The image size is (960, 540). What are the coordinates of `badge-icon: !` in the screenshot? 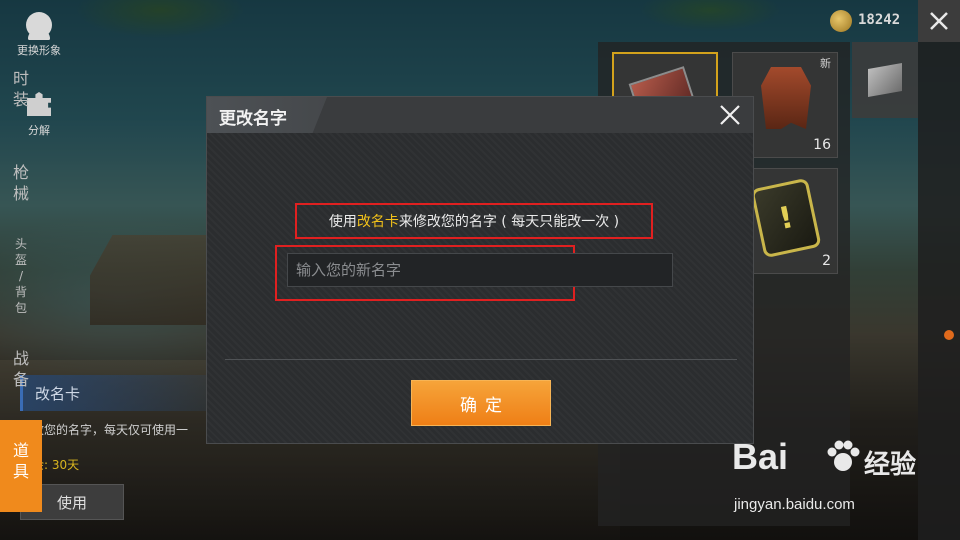 It's located at (786, 218).